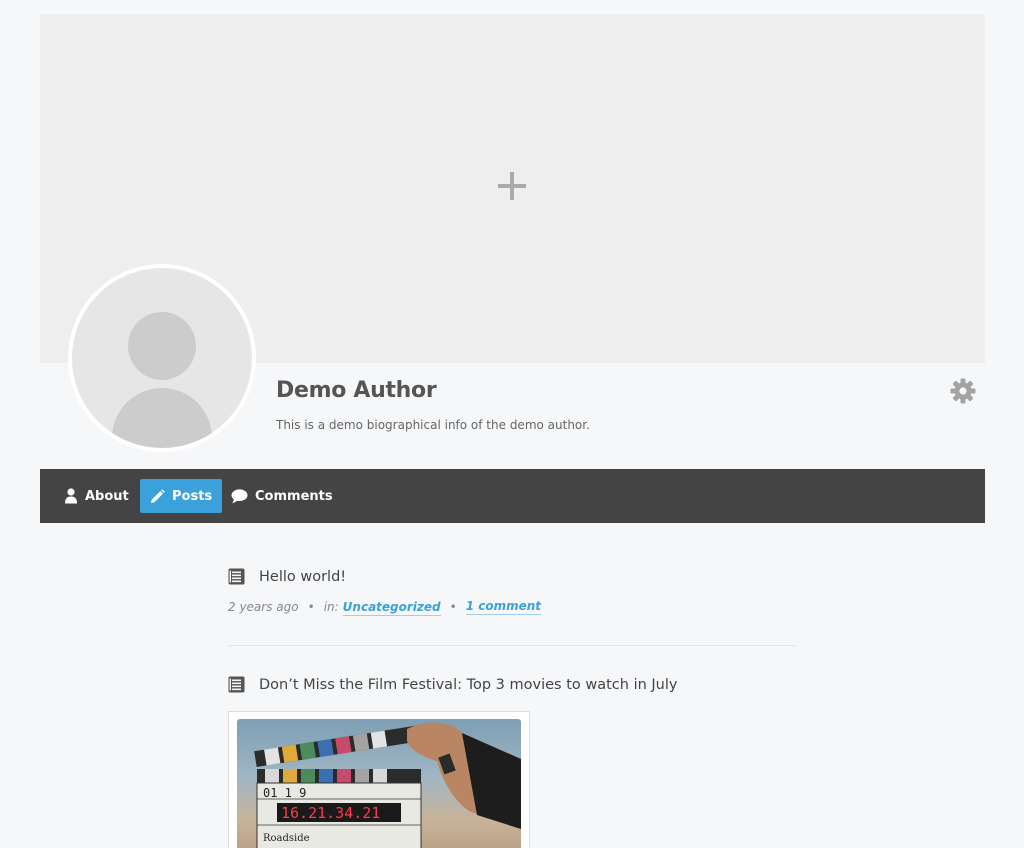 This screenshot has height=848, width=1024. I want to click on tab-about: About, so click(96, 496).